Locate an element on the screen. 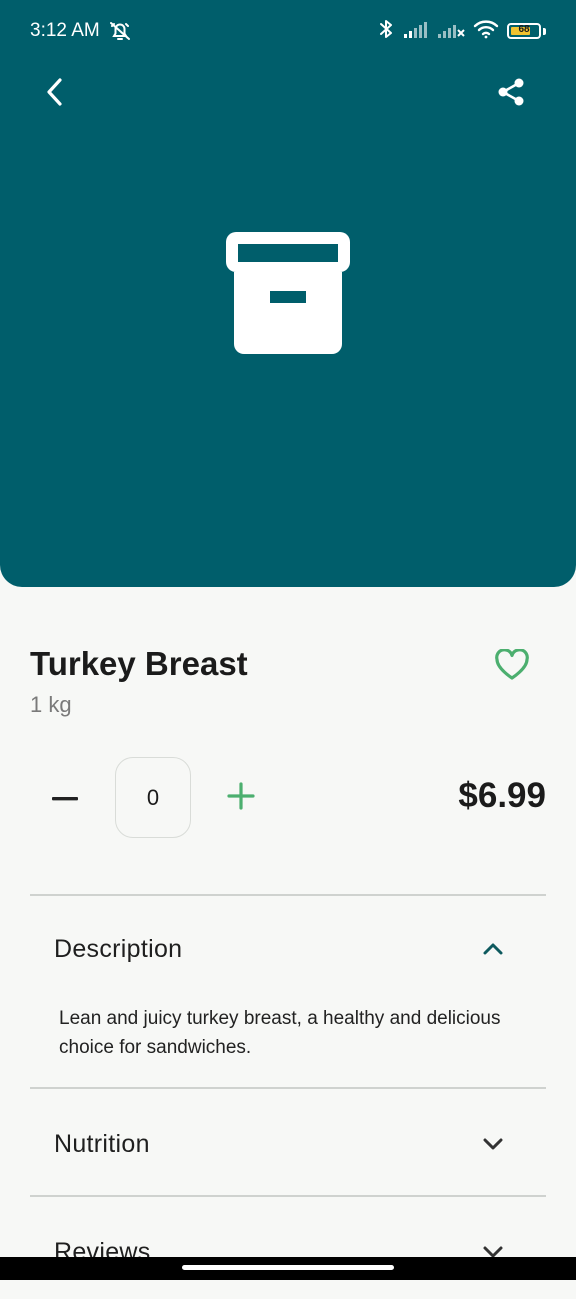 The image size is (576, 1299). description-section-header: Description is located at coordinates (288, 948).